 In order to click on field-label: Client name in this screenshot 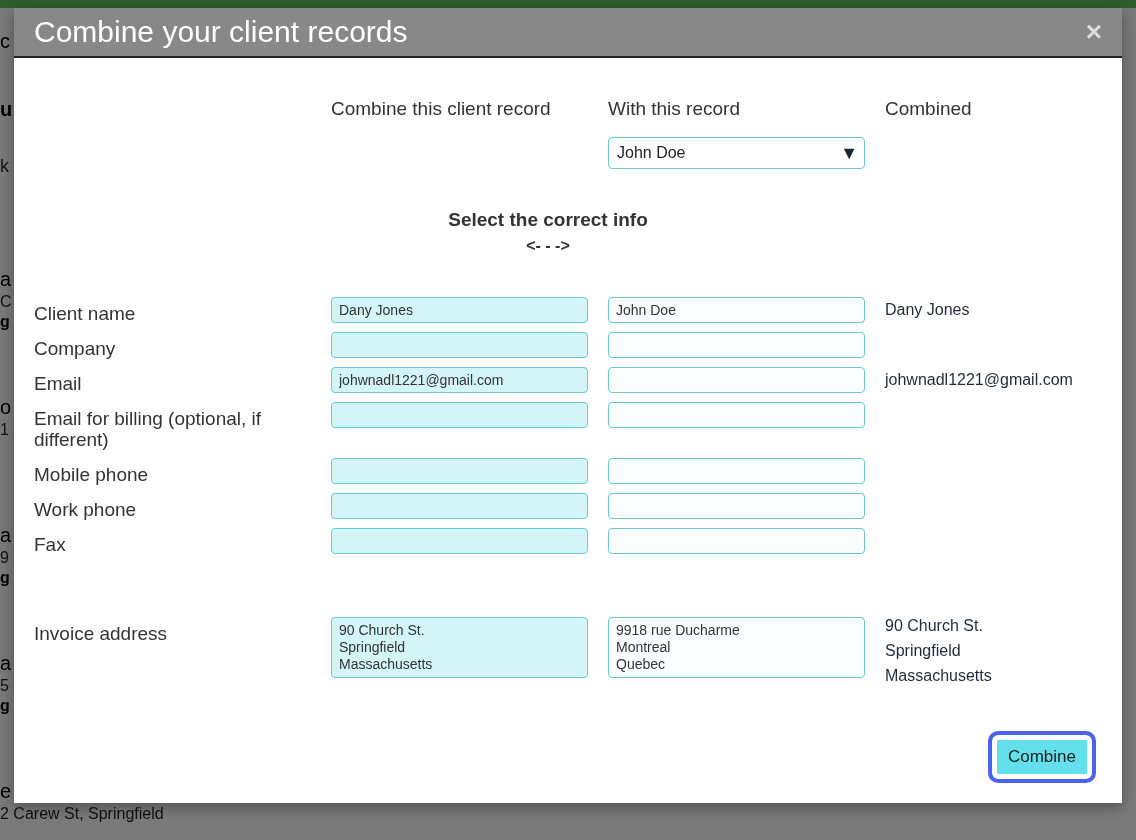, I will do `click(85, 313)`.